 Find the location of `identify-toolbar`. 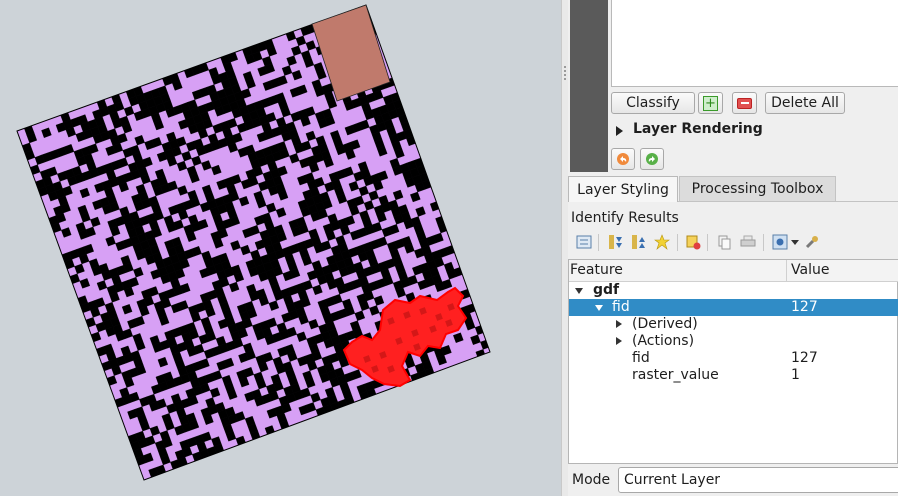

identify-toolbar is located at coordinates (719, 243).